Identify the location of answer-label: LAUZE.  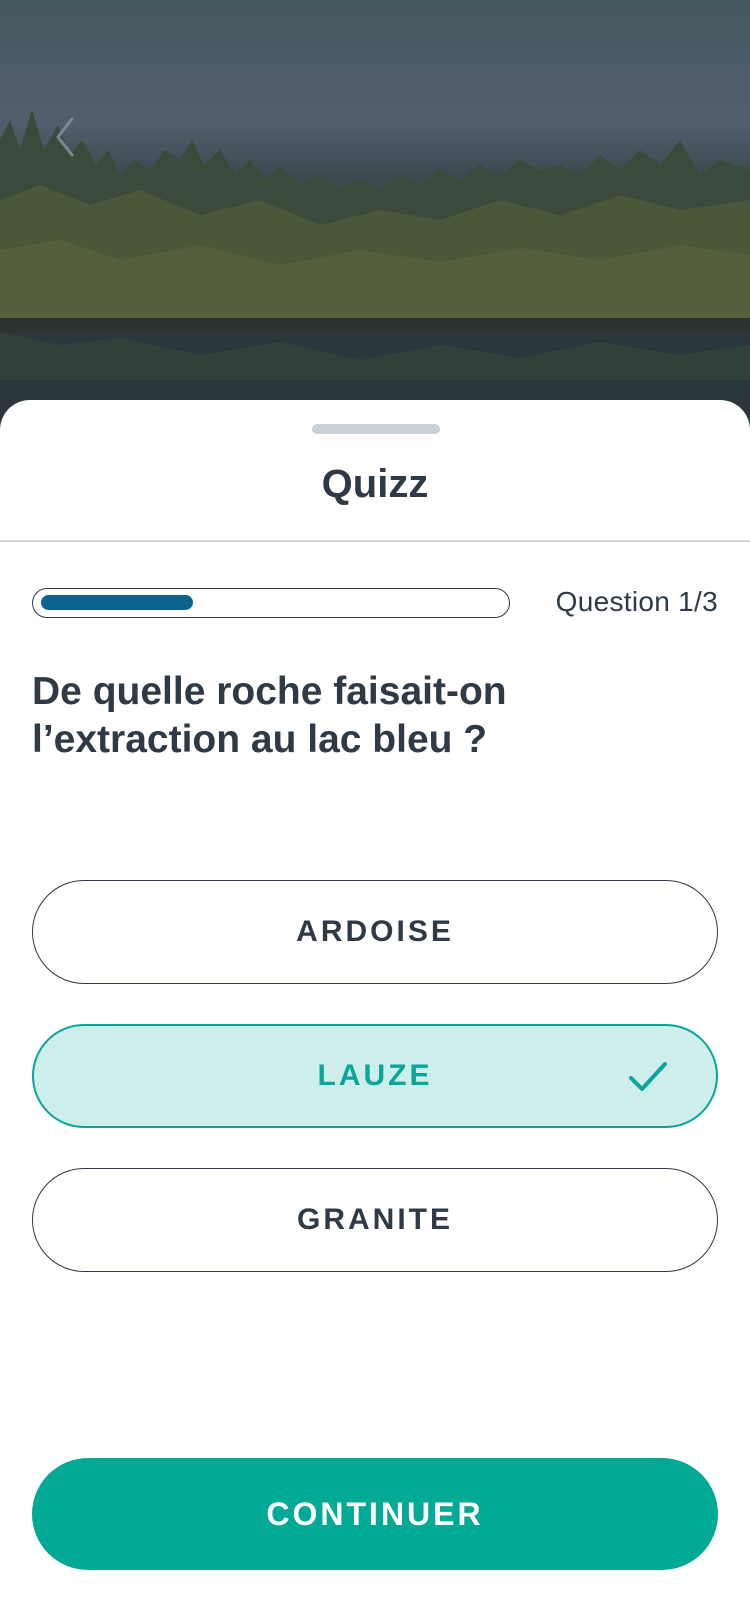
(375, 1075).